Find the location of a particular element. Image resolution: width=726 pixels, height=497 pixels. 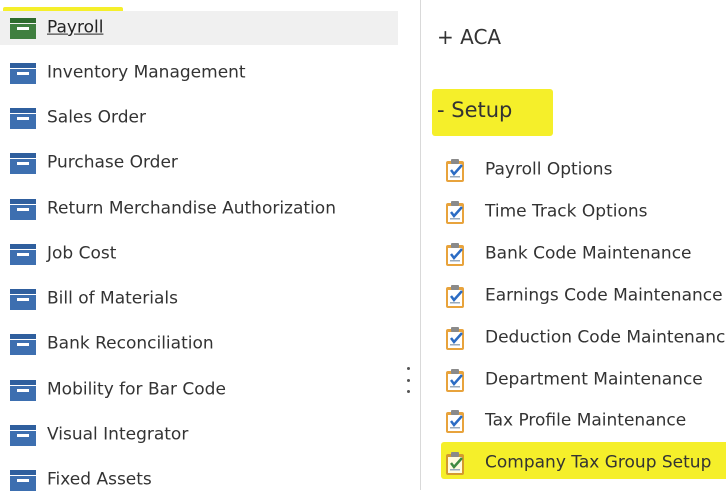

task-item-payroll-options: Payroll Options is located at coordinates (583, 170).